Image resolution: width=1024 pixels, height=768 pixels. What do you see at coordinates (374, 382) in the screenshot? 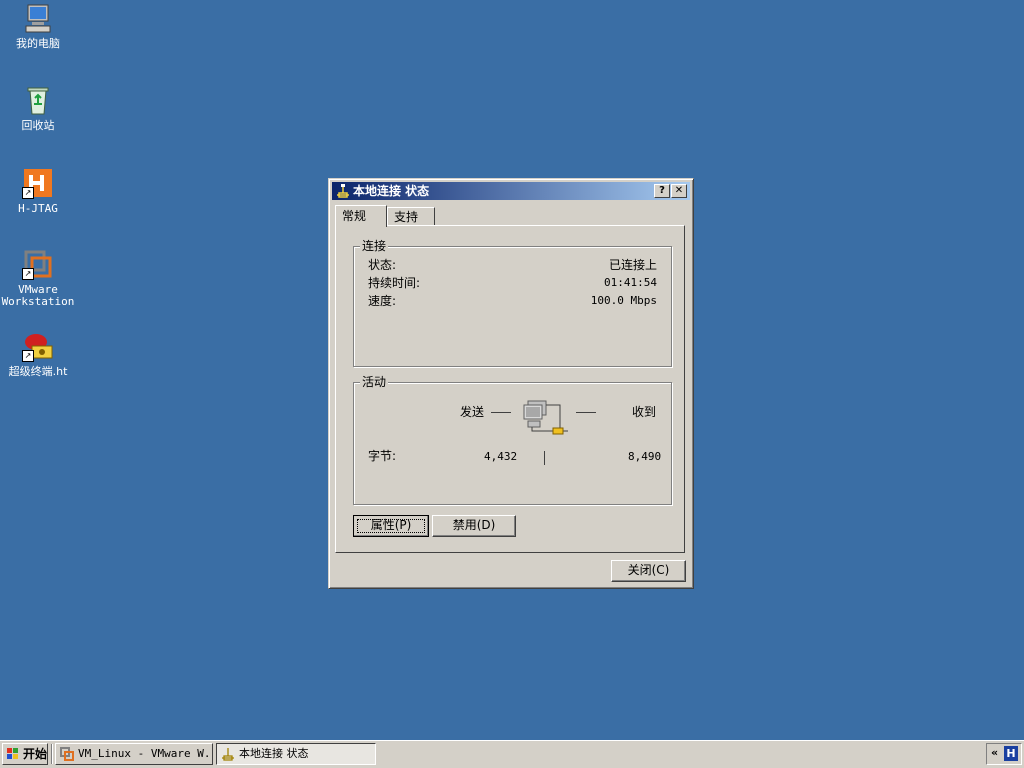
I see `activity-group-title: 活动` at bounding box center [374, 382].